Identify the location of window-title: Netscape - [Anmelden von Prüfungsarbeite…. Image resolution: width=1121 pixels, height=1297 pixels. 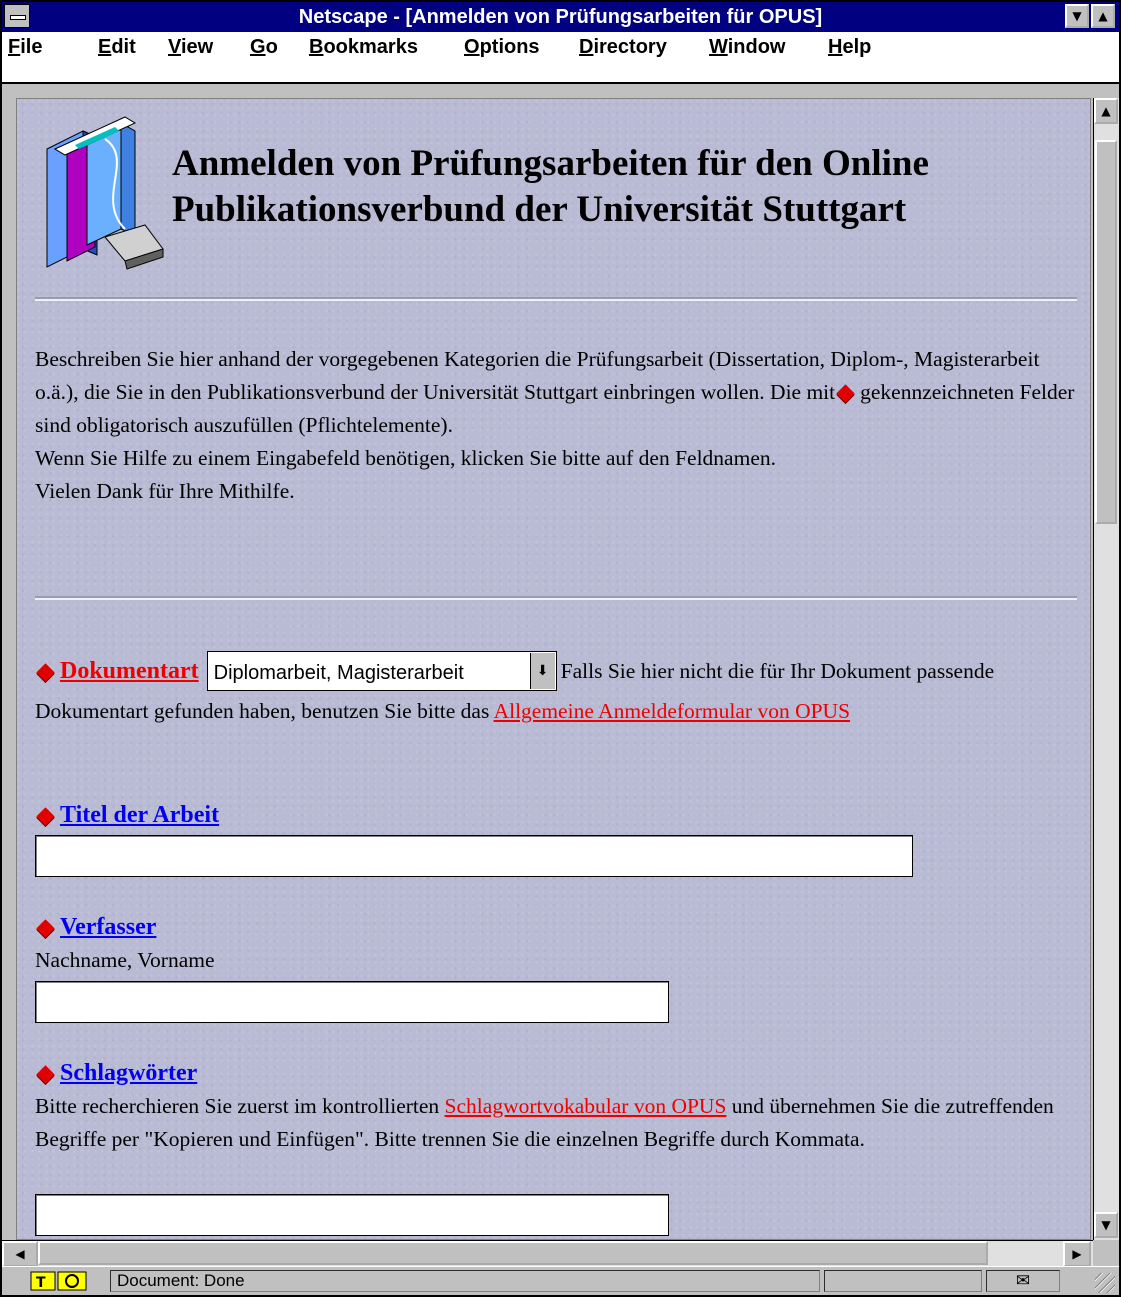
(560, 17).